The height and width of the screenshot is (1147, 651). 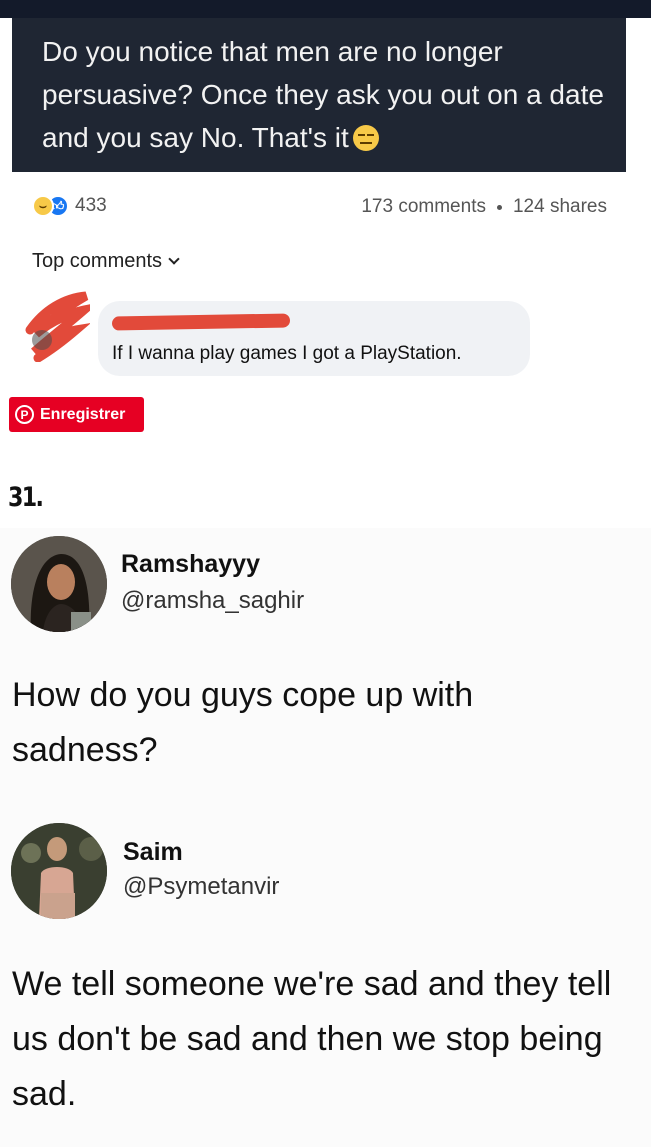 What do you see at coordinates (212, 601) in the screenshot?
I see `tweet-handle: @ramsha_saghir` at bounding box center [212, 601].